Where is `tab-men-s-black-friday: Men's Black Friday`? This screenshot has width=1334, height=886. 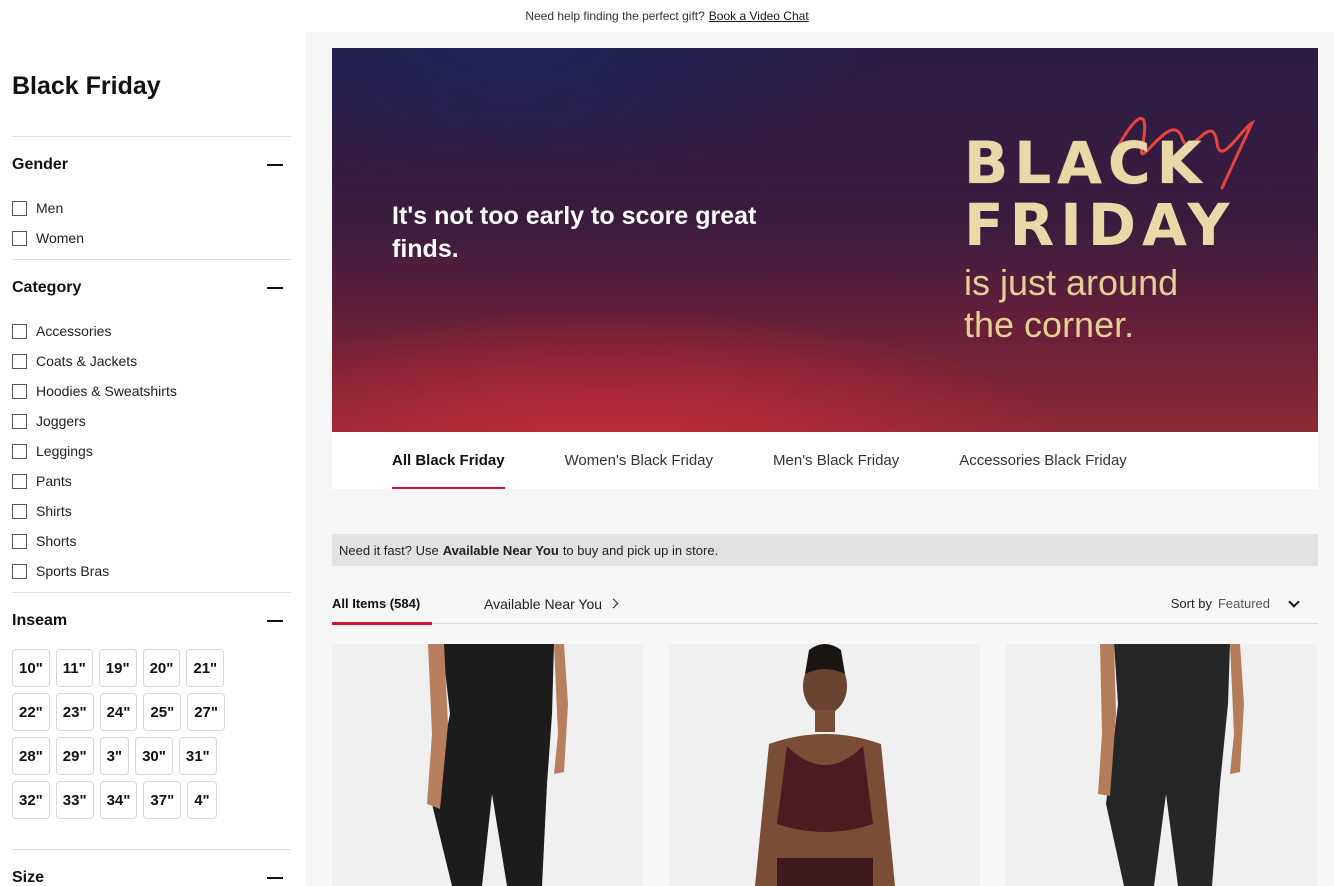
tab-men-s-black-friday: Men's Black Friday is located at coordinates (836, 460).